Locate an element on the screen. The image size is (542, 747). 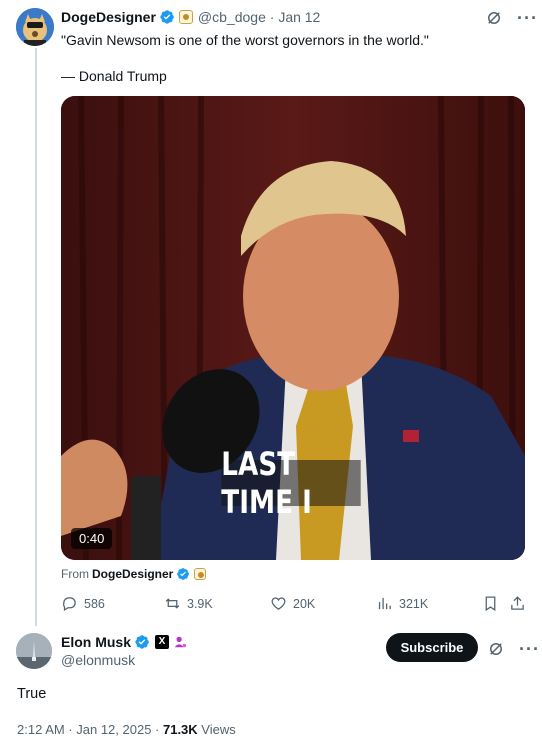
views-chart-icon is located at coordinates (384, 603).